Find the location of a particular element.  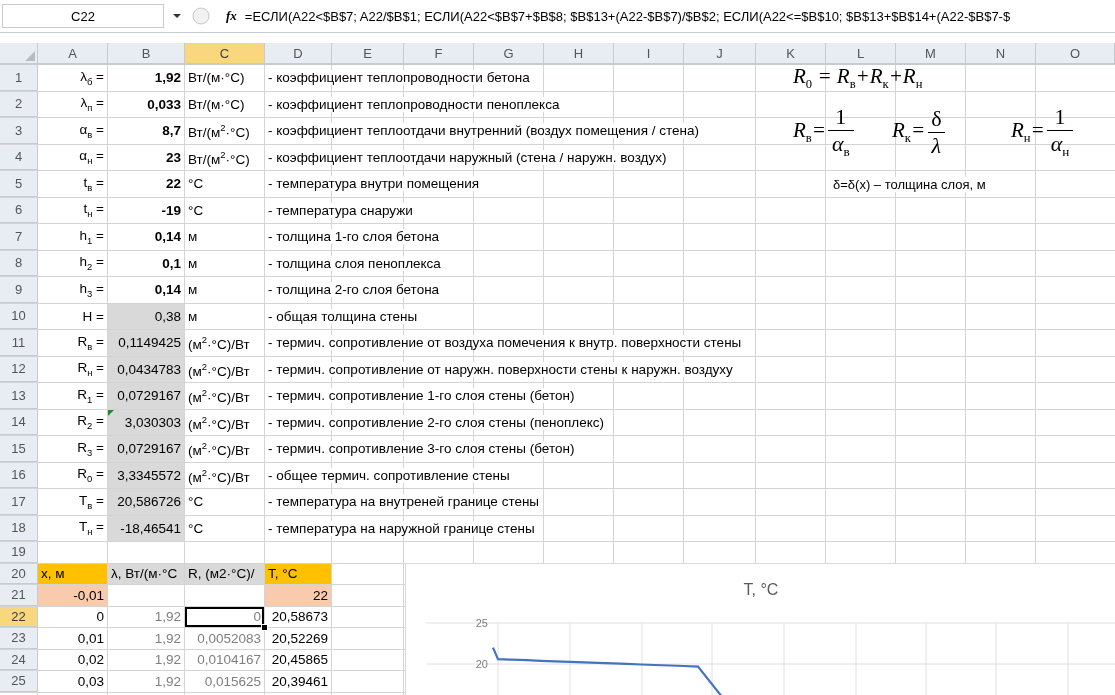

column-title: T, °С is located at coordinates (298, 573).